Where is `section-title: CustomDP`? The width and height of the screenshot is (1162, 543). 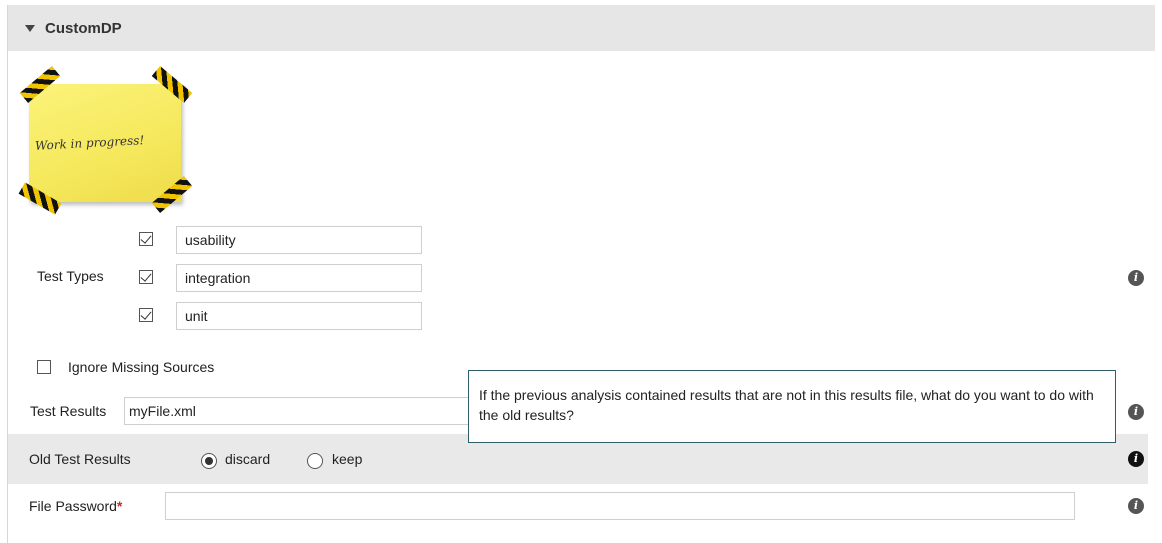
section-title: CustomDP is located at coordinates (83, 28).